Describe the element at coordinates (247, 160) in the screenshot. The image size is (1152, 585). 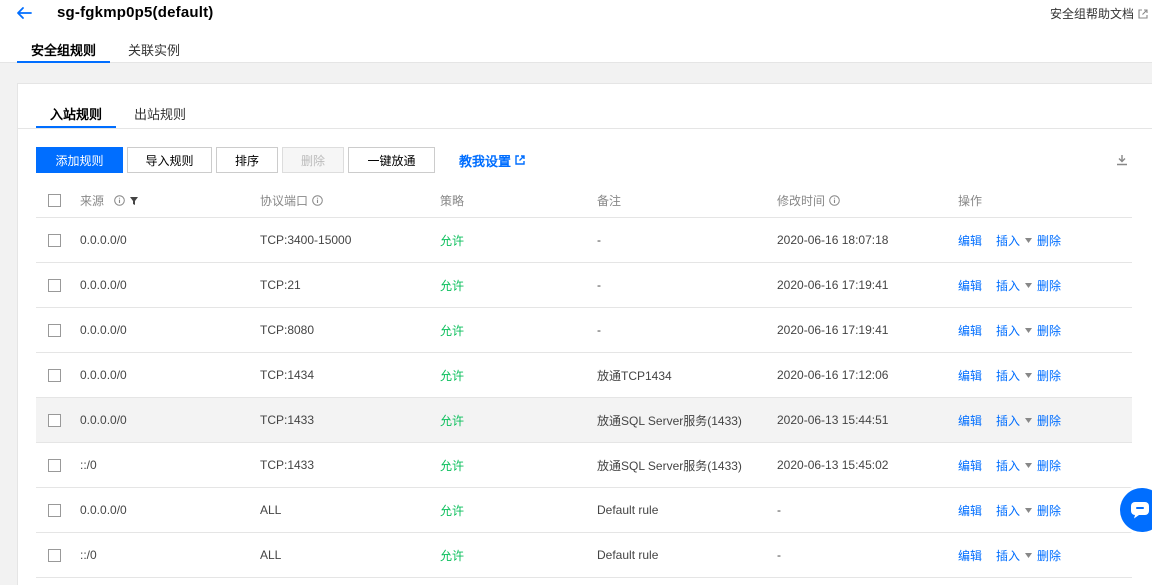
I see `sort-button: 排序` at that location.